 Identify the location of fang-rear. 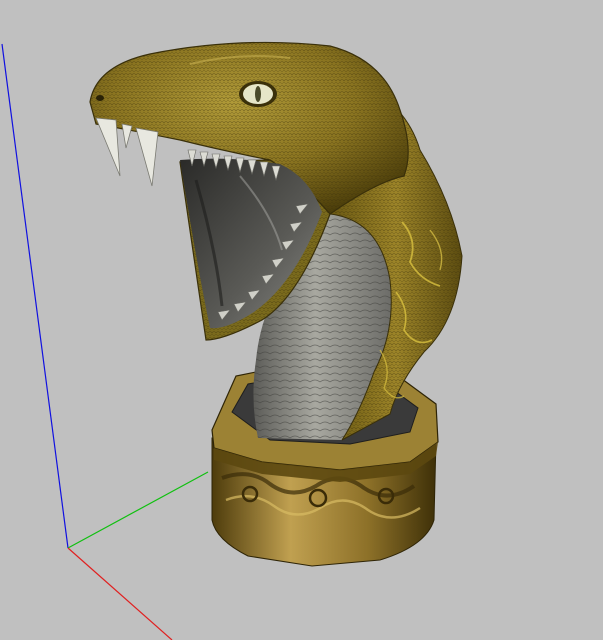
(147, 157).